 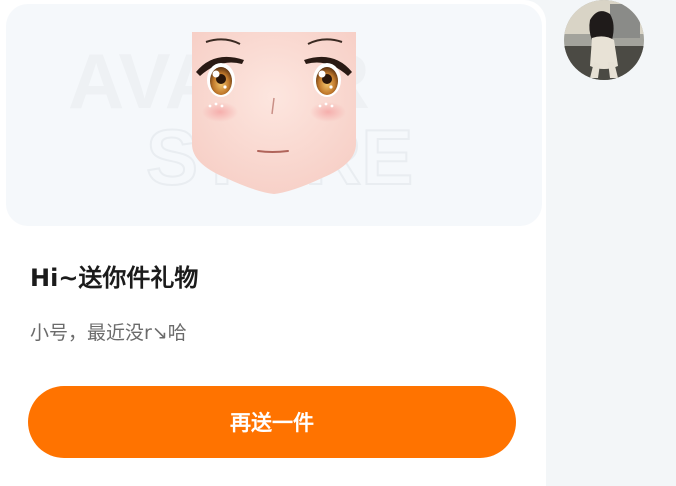 I want to click on avatar-photo, so click(x=604, y=40).